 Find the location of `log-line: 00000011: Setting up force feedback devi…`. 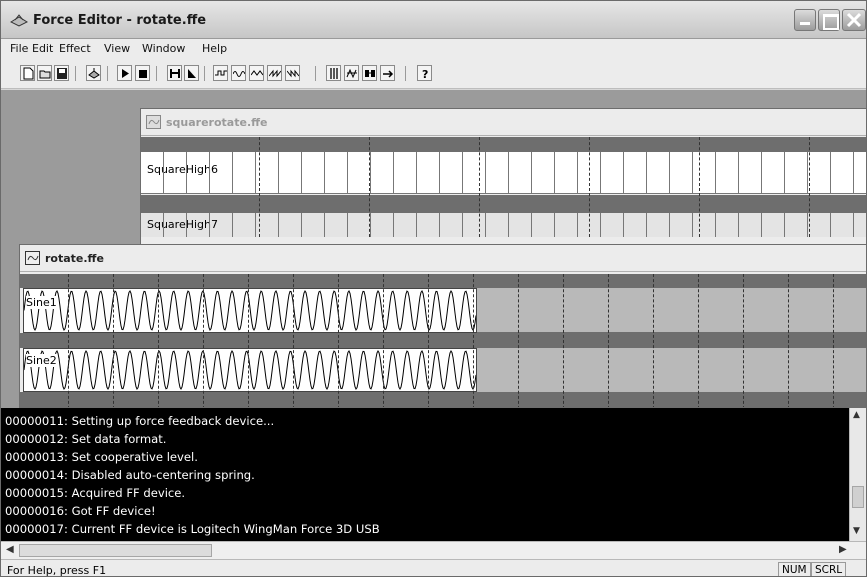

log-line: 00000011: Setting up force feedback devi… is located at coordinates (140, 421).